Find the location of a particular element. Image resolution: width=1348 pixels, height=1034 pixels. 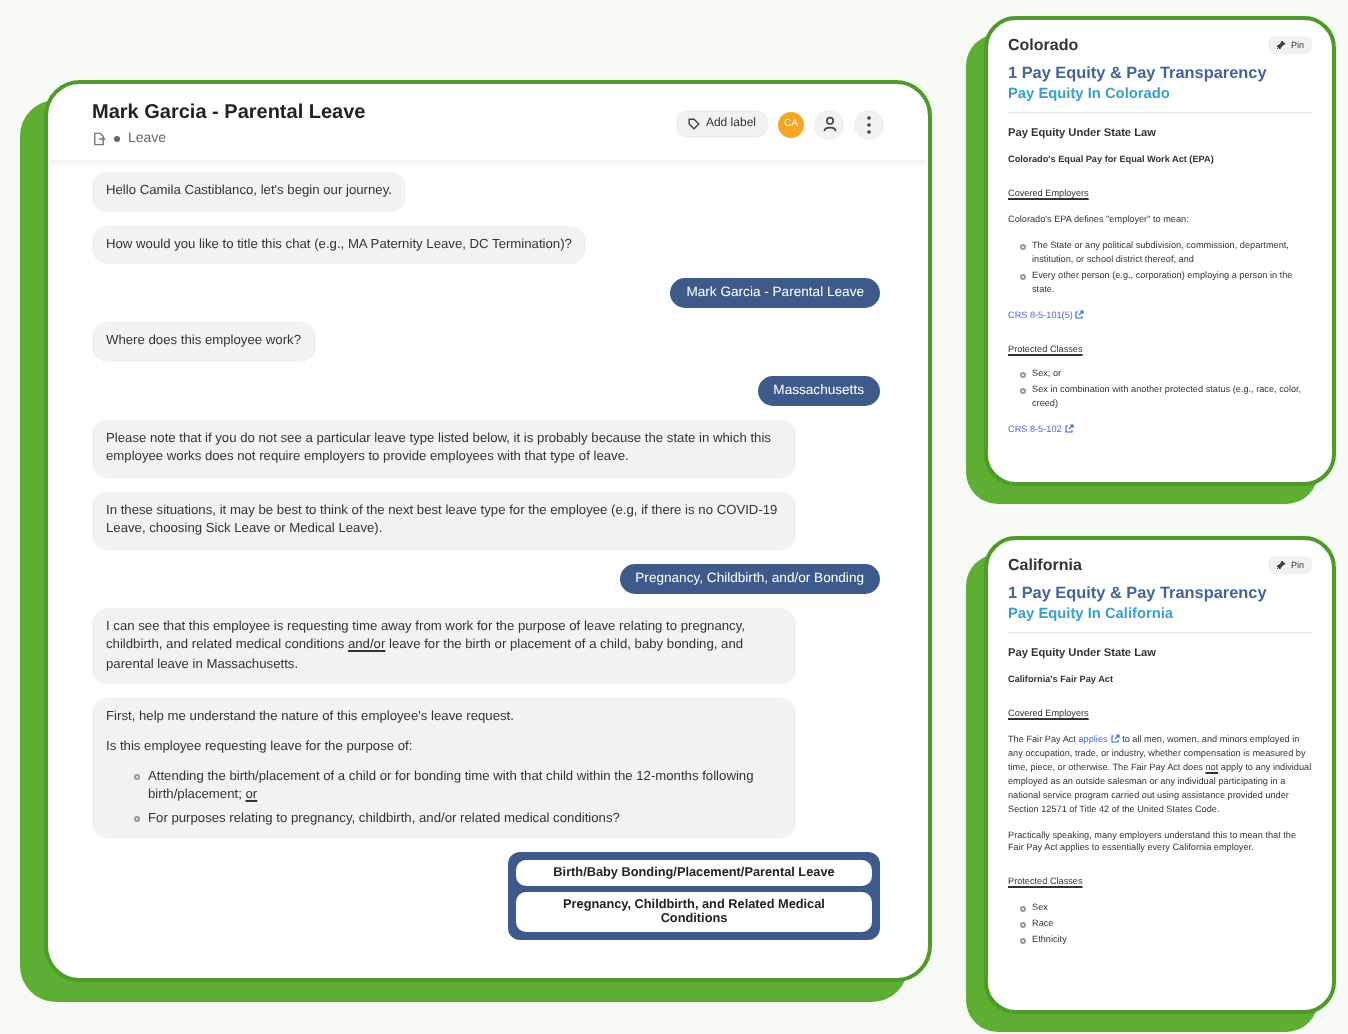

more-options-button is located at coordinates (869, 124).